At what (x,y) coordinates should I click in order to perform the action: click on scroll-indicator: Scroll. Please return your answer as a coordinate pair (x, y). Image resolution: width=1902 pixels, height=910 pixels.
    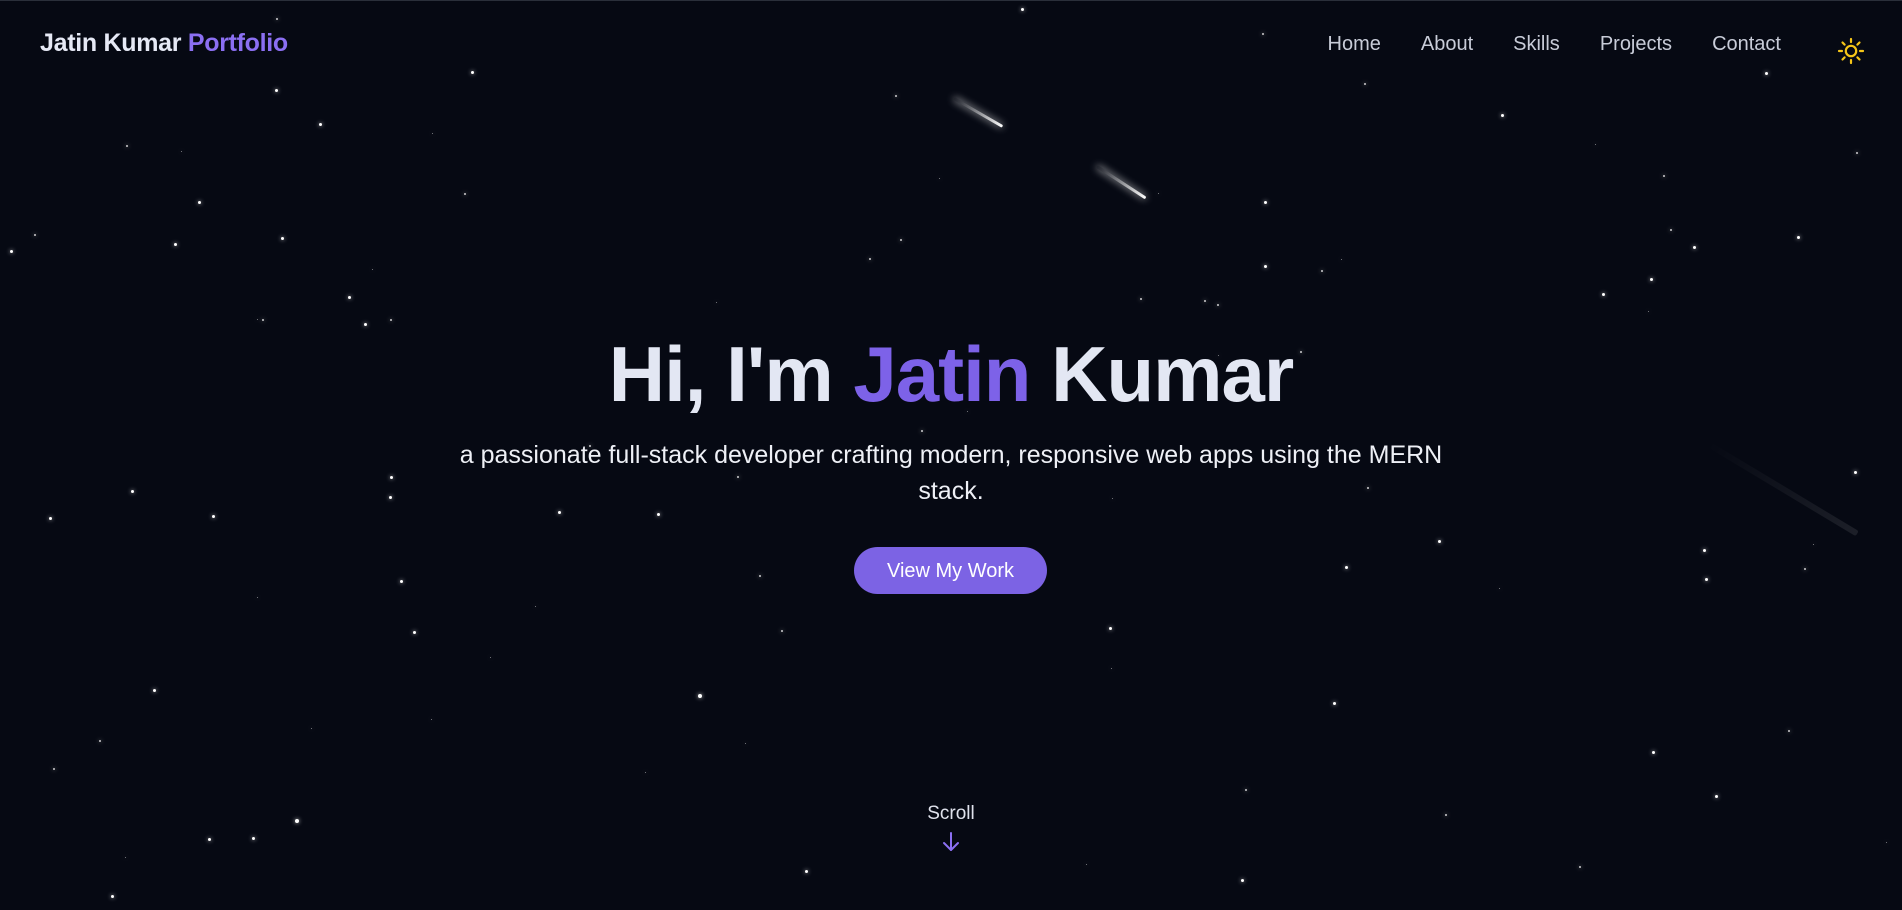
    Looking at the image, I should click on (951, 828).